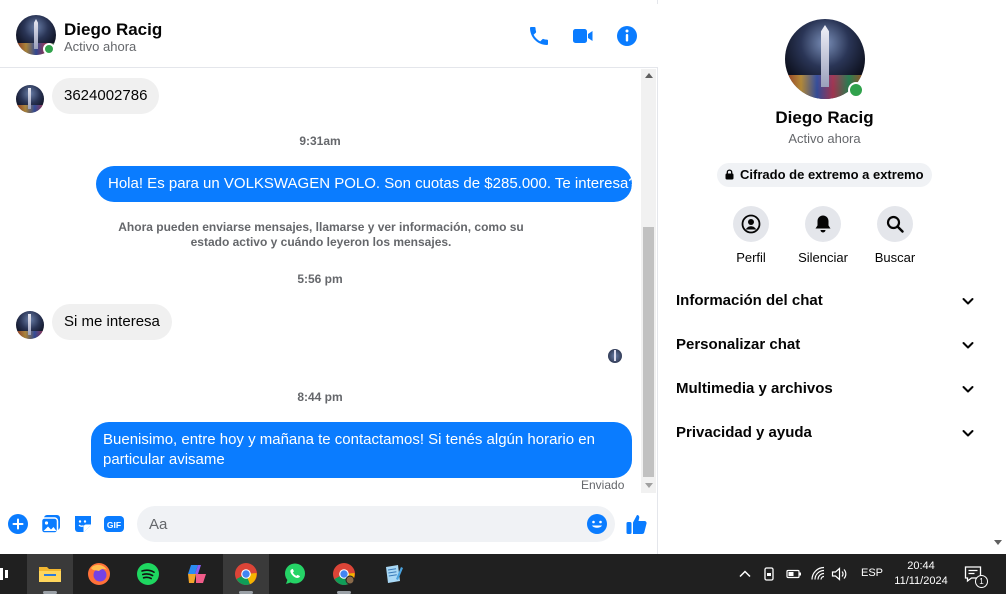 This screenshot has height=594, width=1006. I want to click on taskbar-file-explorer, so click(50, 574).